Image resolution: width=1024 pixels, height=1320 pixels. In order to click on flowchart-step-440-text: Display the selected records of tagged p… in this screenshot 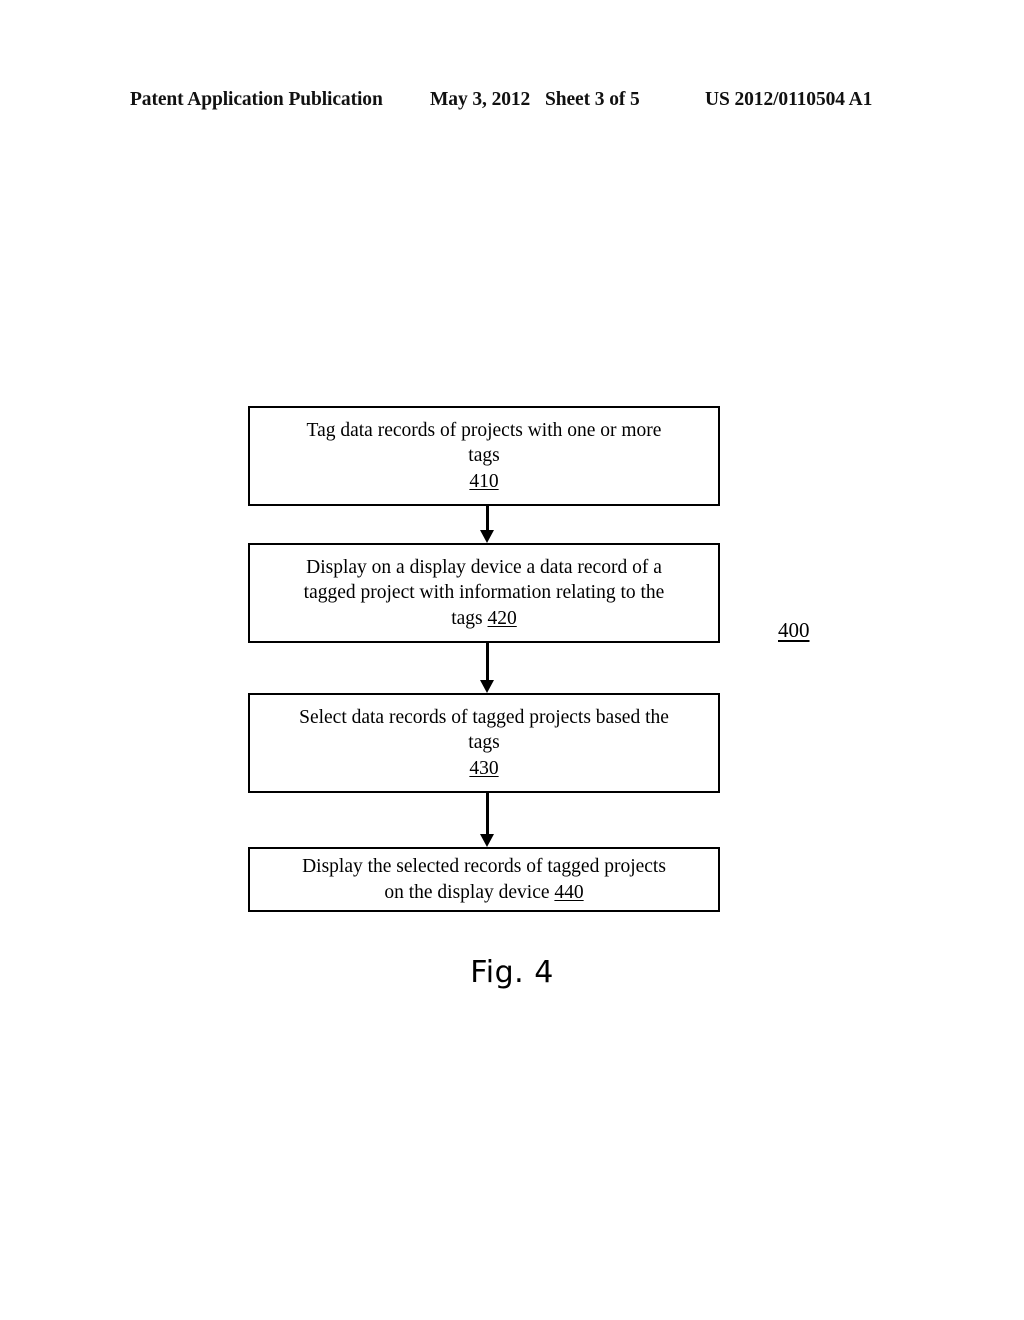, I will do `click(484, 879)`.